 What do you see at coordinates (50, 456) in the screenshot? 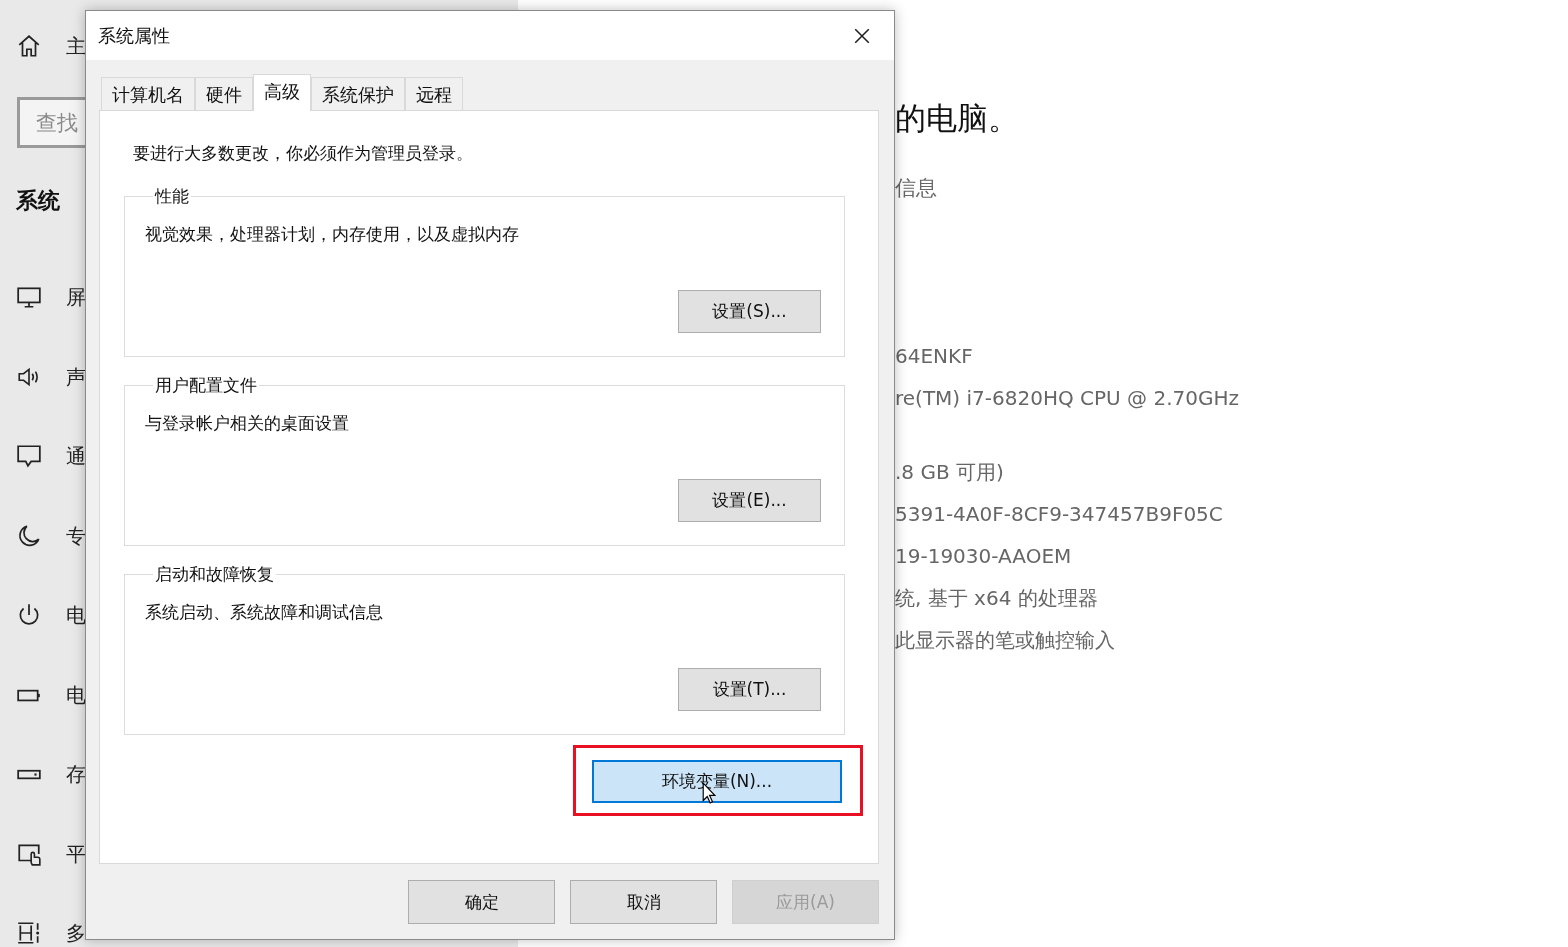
I see `nav-item: 通` at bounding box center [50, 456].